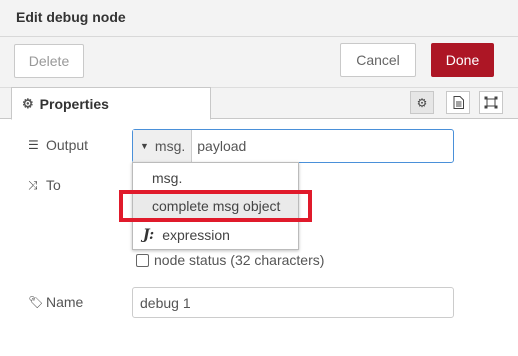  I want to click on frame-icon, so click(491, 102).